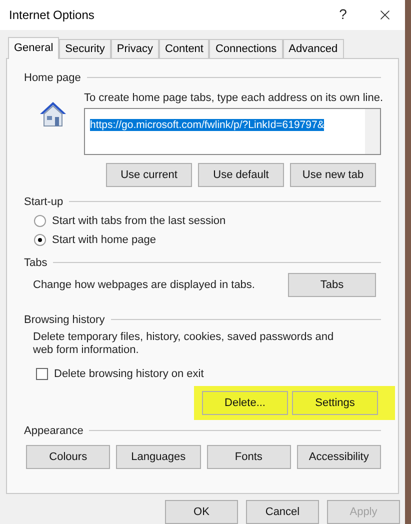 Image resolution: width=411 pixels, height=524 pixels. What do you see at coordinates (184, 48) in the screenshot?
I see `tab: Content` at bounding box center [184, 48].